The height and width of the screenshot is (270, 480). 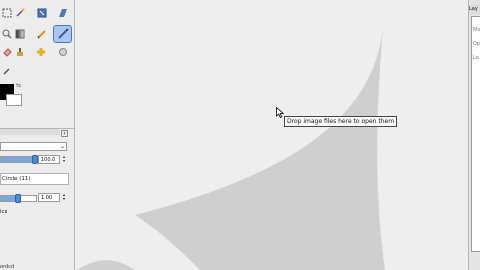 What do you see at coordinates (476, 30) in the screenshot?
I see `mode-label: Mo` at bounding box center [476, 30].